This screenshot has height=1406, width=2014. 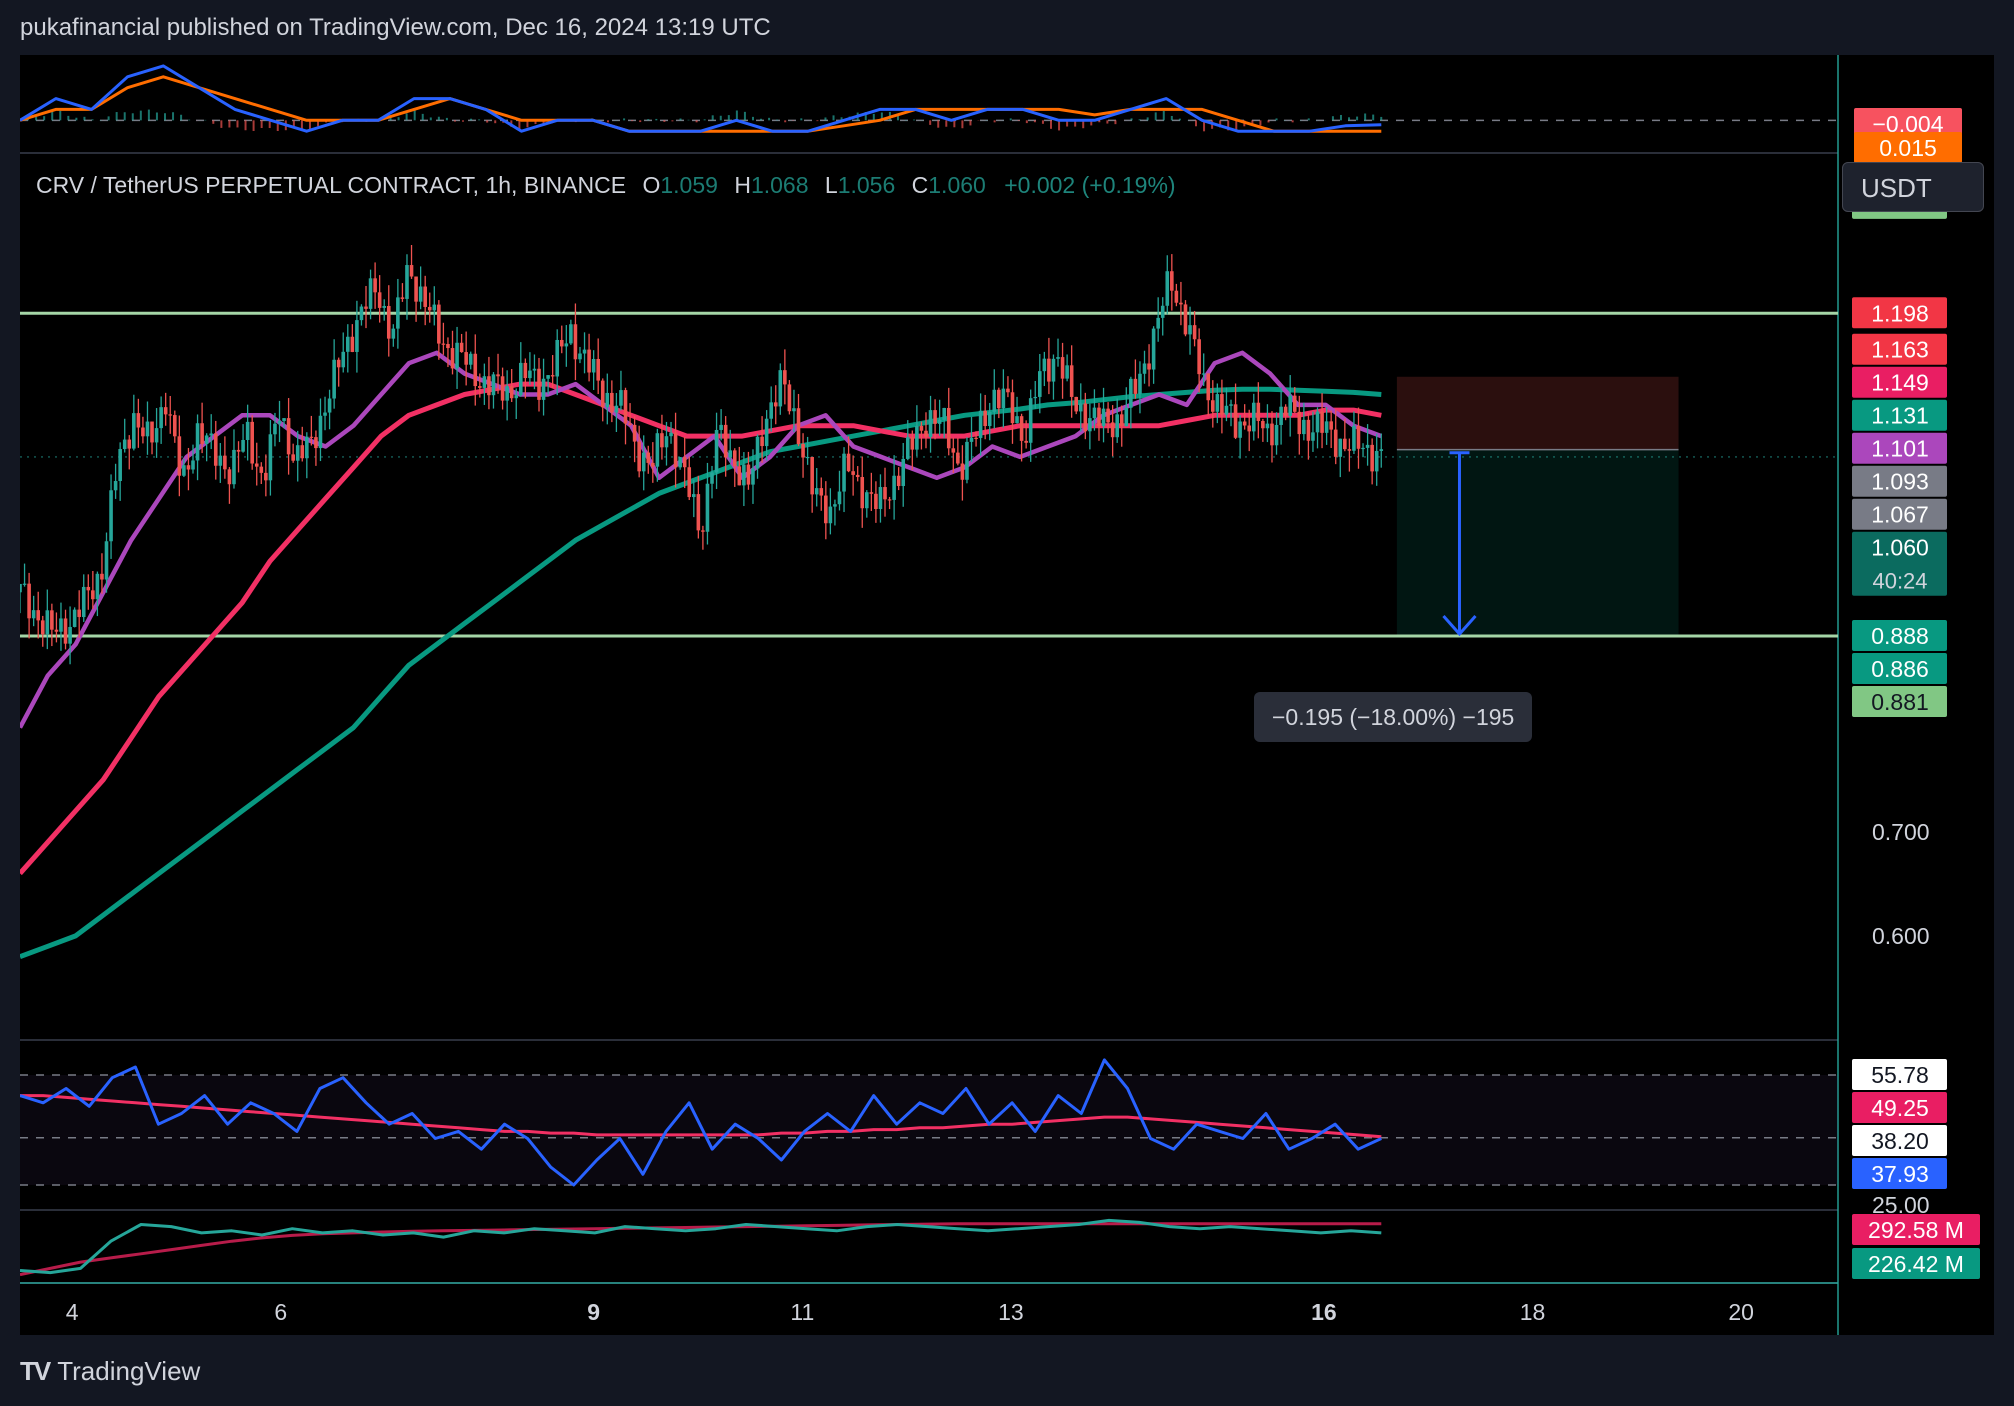 What do you see at coordinates (1393, 717) in the screenshot?
I see `measure-label: −0.195 (−18.00%) −195` at bounding box center [1393, 717].